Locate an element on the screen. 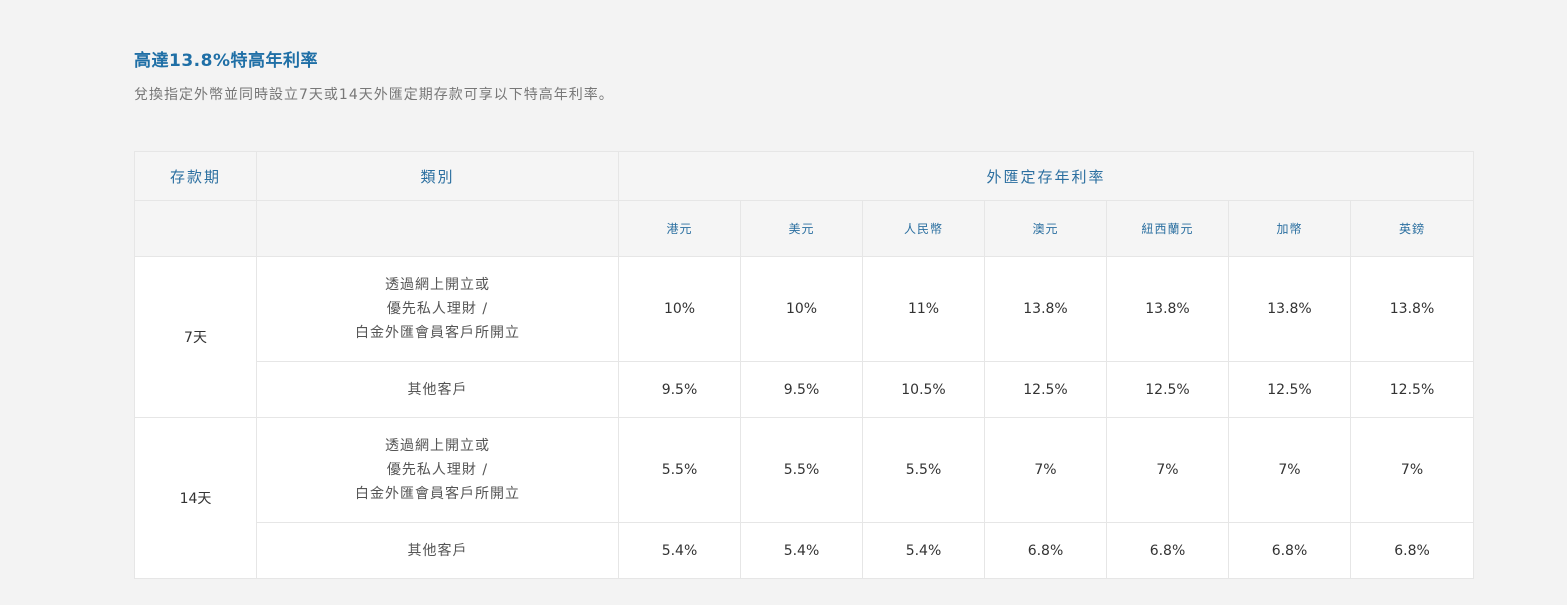 This screenshot has width=1567, height=605. section-title: 高達13.8%特高年利率 is located at coordinates (226, 61).